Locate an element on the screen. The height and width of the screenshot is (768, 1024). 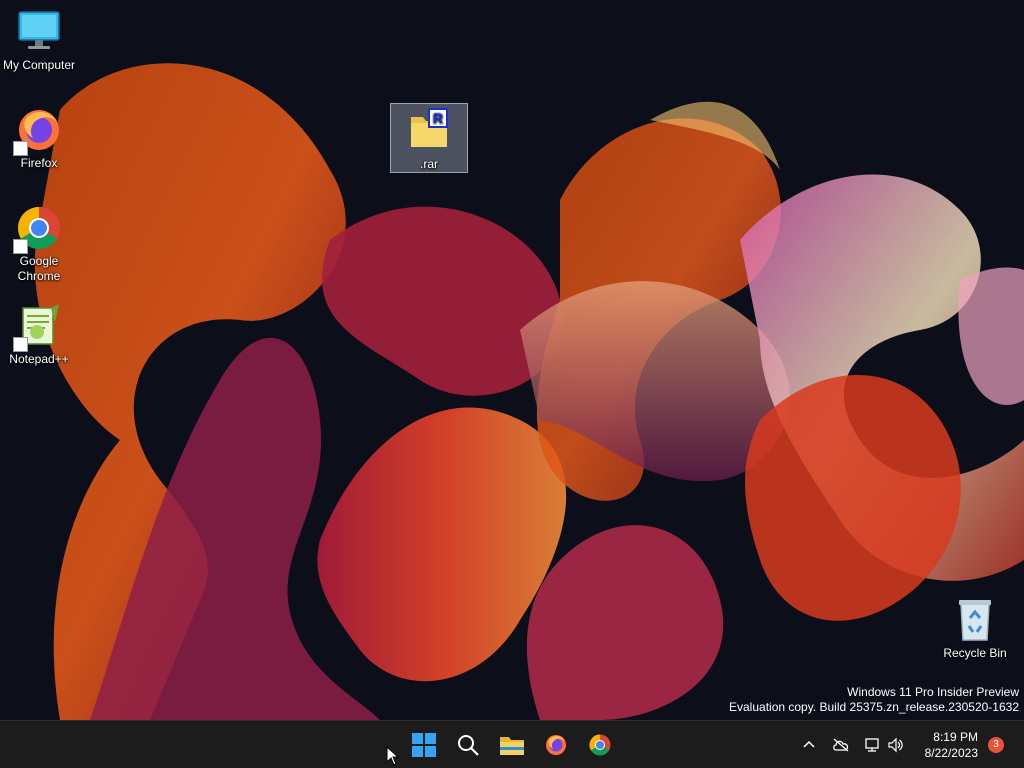
start-button is located at coordinates (424, 745).